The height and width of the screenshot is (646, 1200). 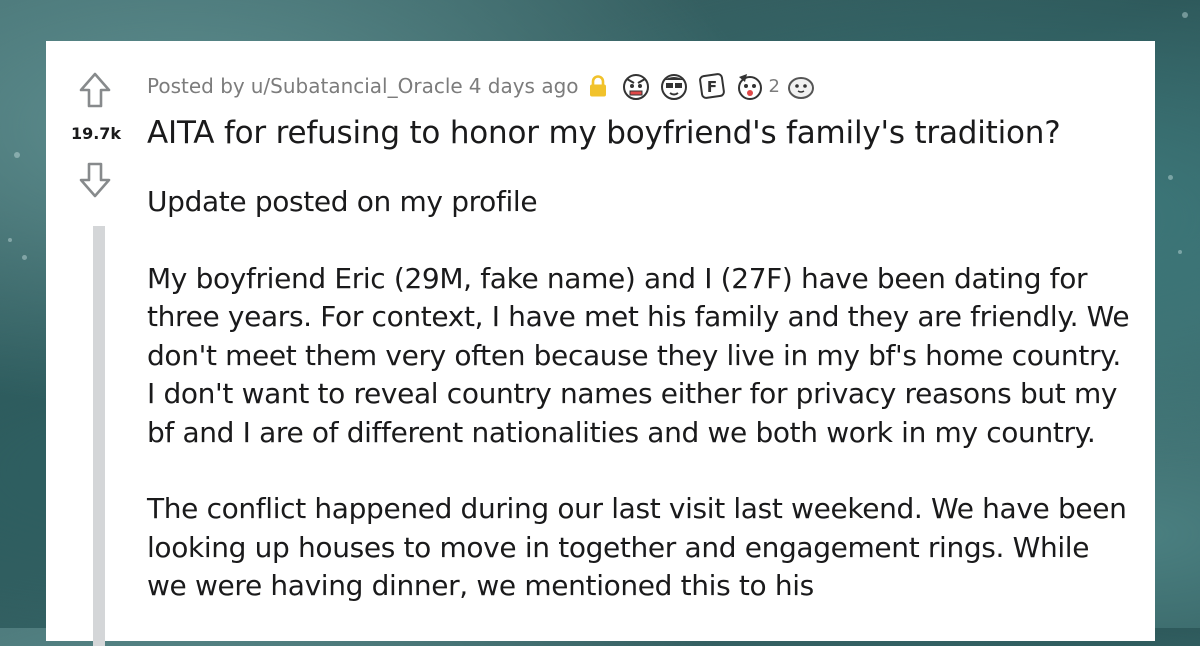 I want to click on thread-collapse-line, so click(x=99, y=436).